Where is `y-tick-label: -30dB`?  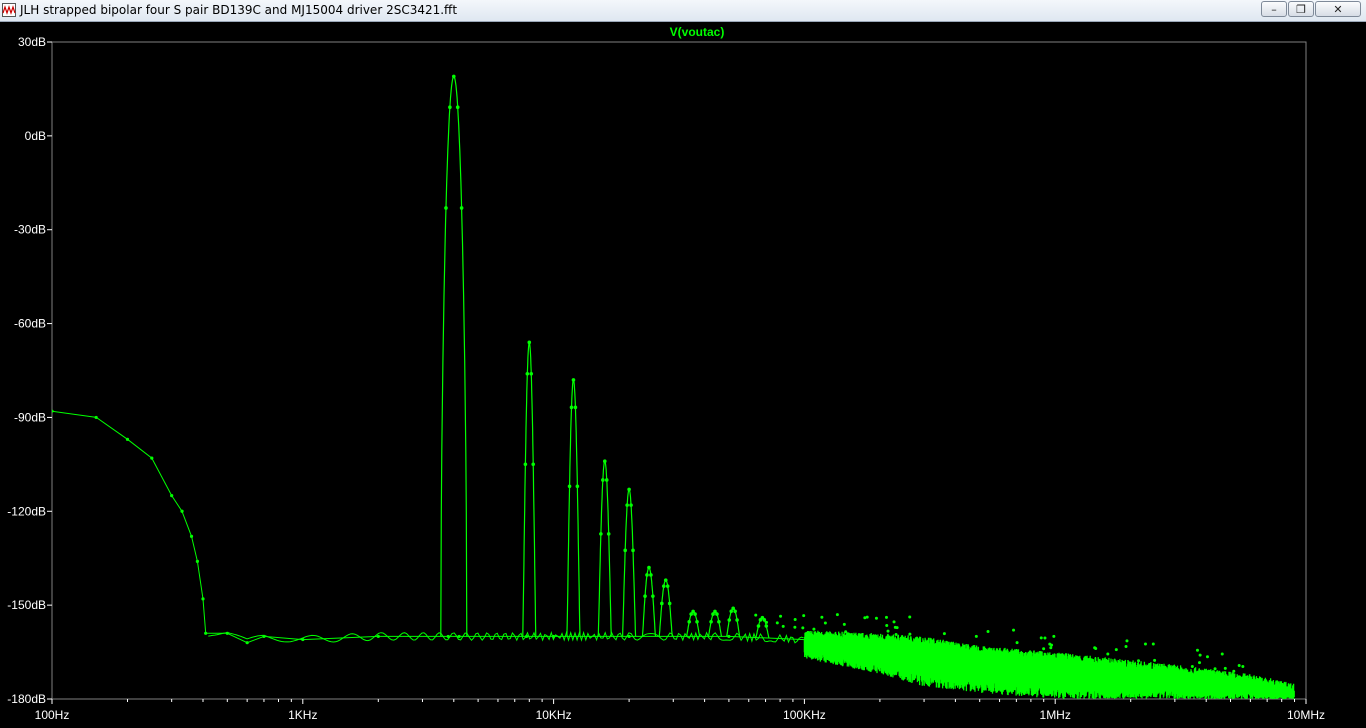 y-tick-label: -30dB is located at coordinates (30, 230).